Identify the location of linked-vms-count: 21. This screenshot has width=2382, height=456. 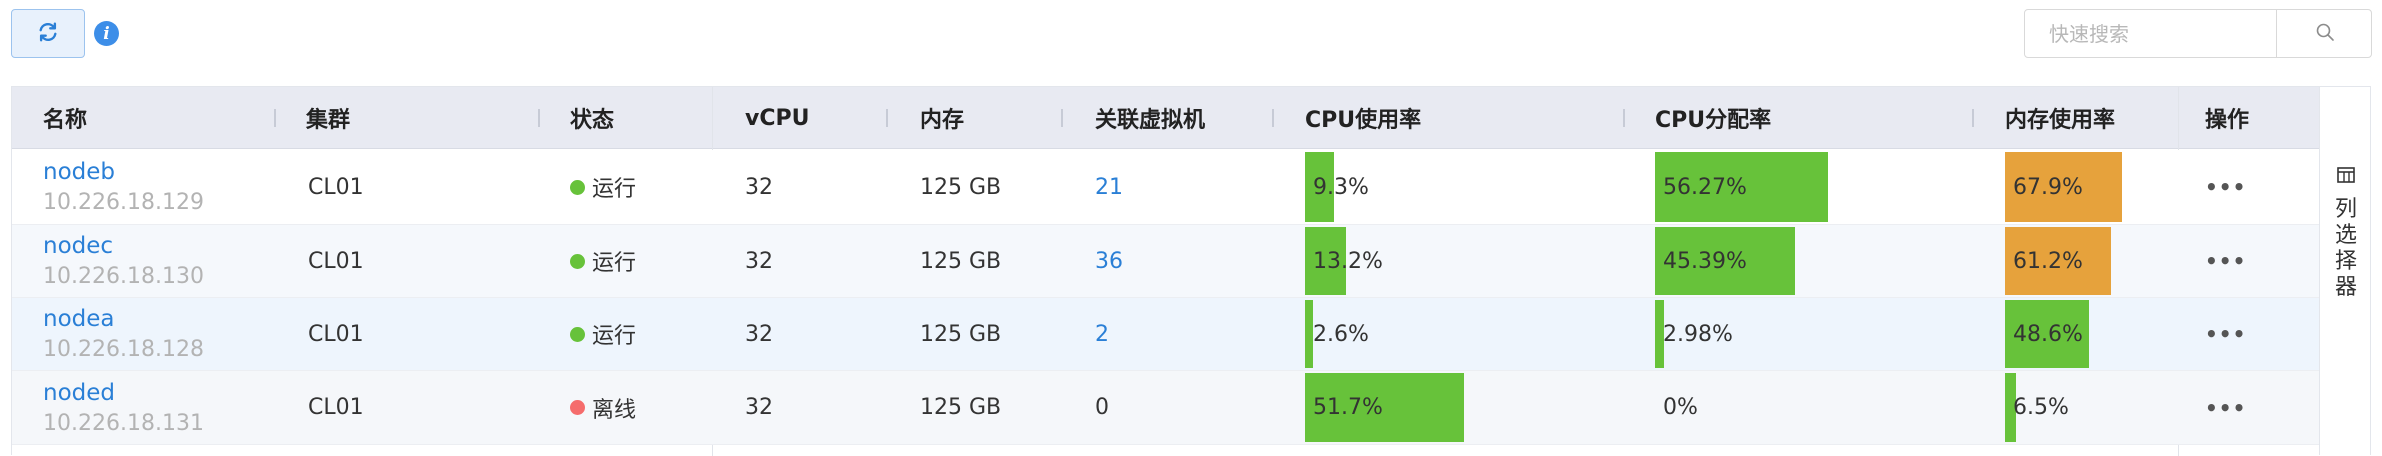
(1109, 187).